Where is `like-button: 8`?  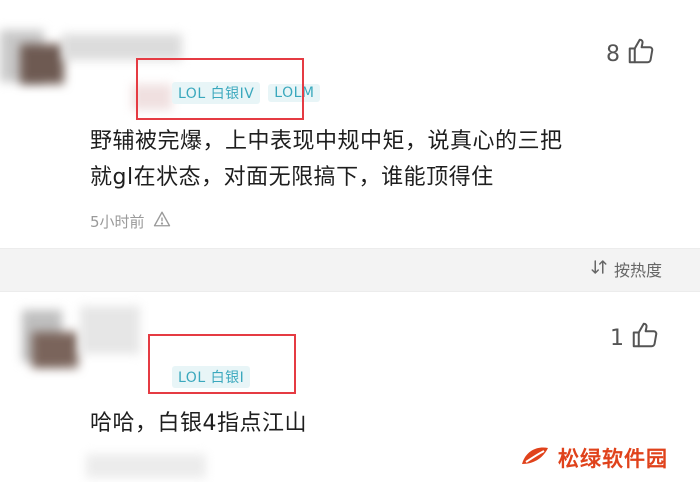
like-button: 8 is located at coordinates (631, 54).